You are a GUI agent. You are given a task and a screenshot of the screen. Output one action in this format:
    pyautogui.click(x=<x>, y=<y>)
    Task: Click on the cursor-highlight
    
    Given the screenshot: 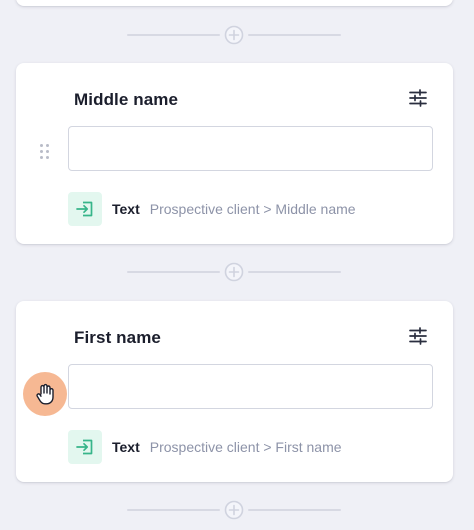 What is the action you would take?
    pyautogui.click(x=45, y=394)
    